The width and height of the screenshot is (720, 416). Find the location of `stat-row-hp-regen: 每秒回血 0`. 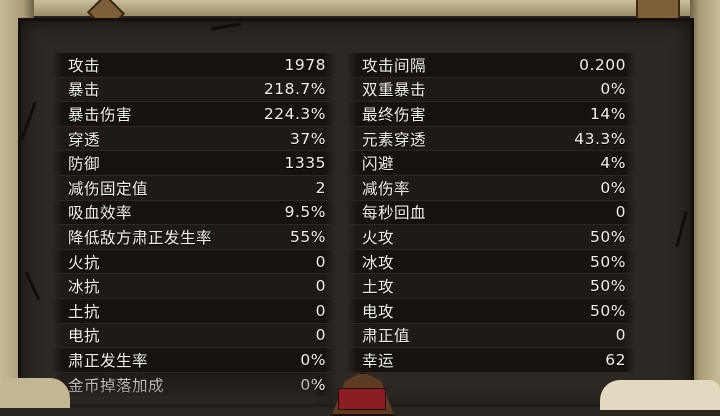

stat-row-hp-regen: 每秒回血 0 is located at coordinates (491, 212).